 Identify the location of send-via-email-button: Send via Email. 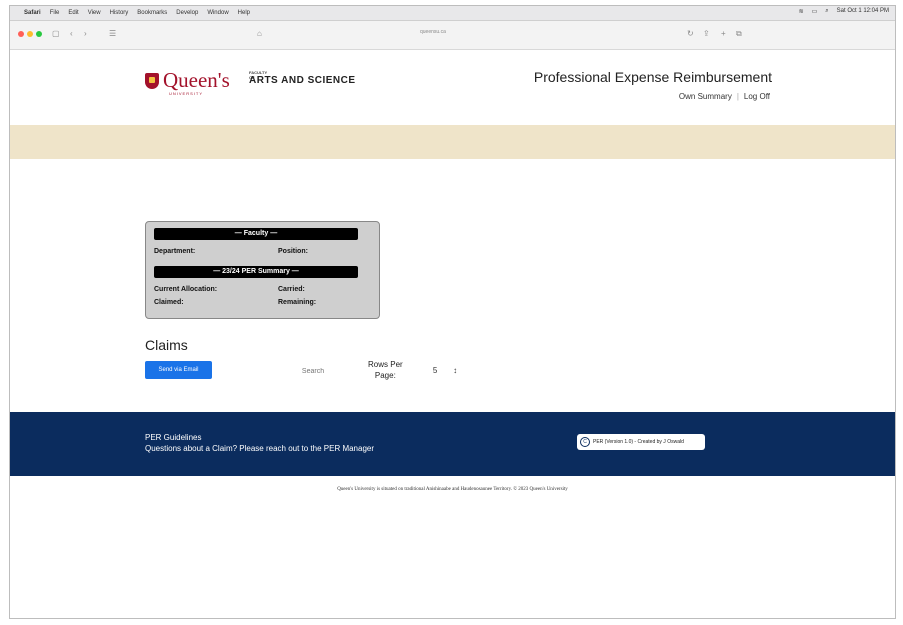
(178, 370).